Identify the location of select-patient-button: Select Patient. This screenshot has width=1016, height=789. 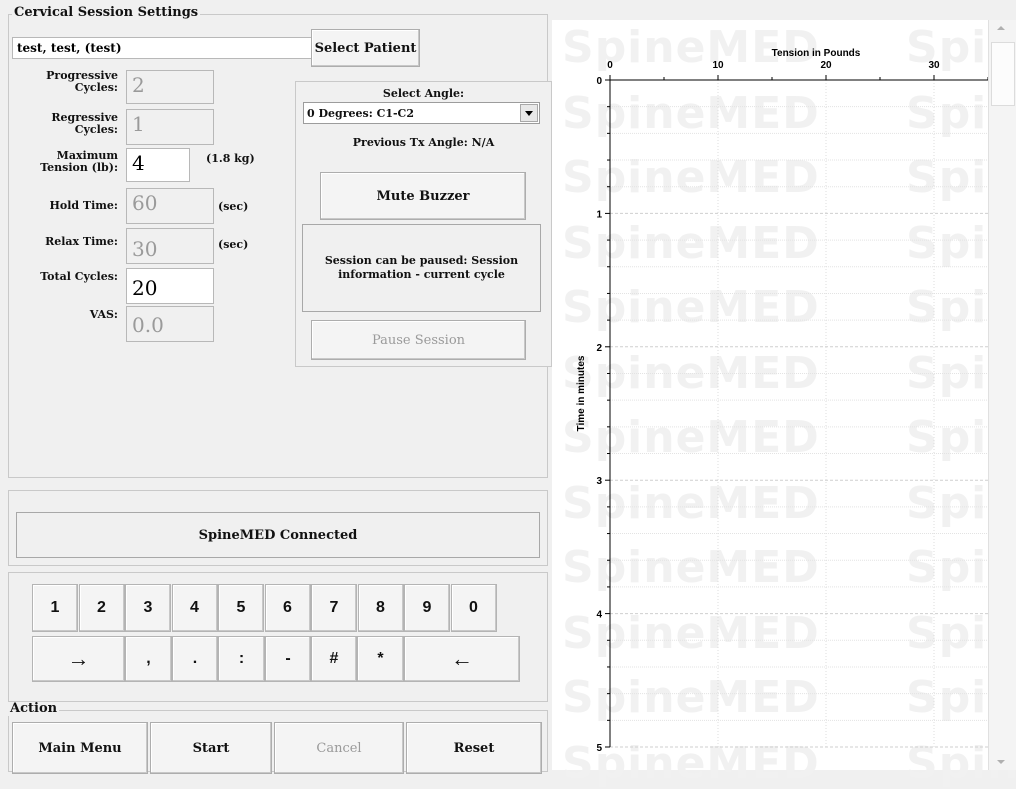
(365, 48).